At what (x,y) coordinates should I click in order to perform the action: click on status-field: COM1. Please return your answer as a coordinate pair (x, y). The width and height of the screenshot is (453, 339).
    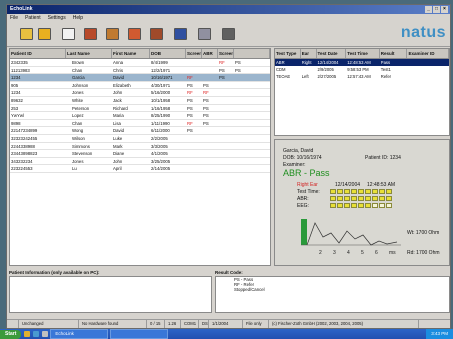
    Looking at the image, I should click on (190, 324).